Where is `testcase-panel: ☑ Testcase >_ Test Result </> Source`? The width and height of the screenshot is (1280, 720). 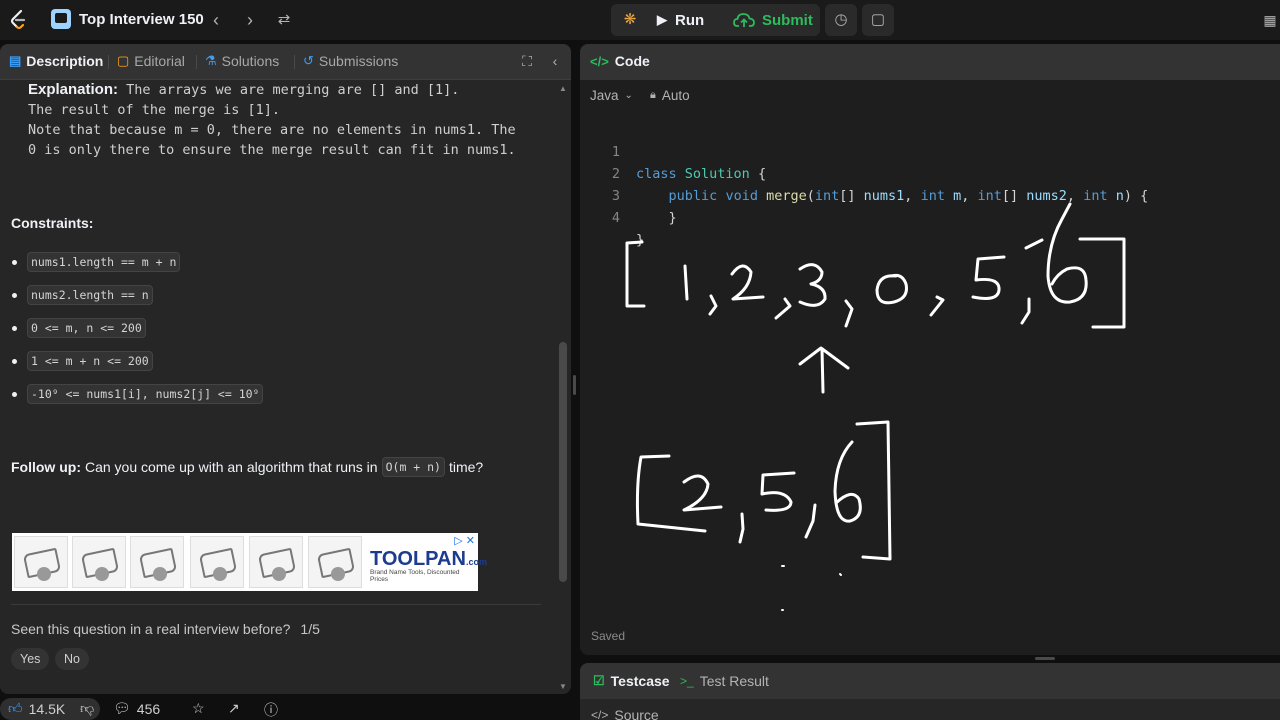
testcase-panel: ☑ Testcase >_ Test Result </> Source is located at coordinates (930, 691).